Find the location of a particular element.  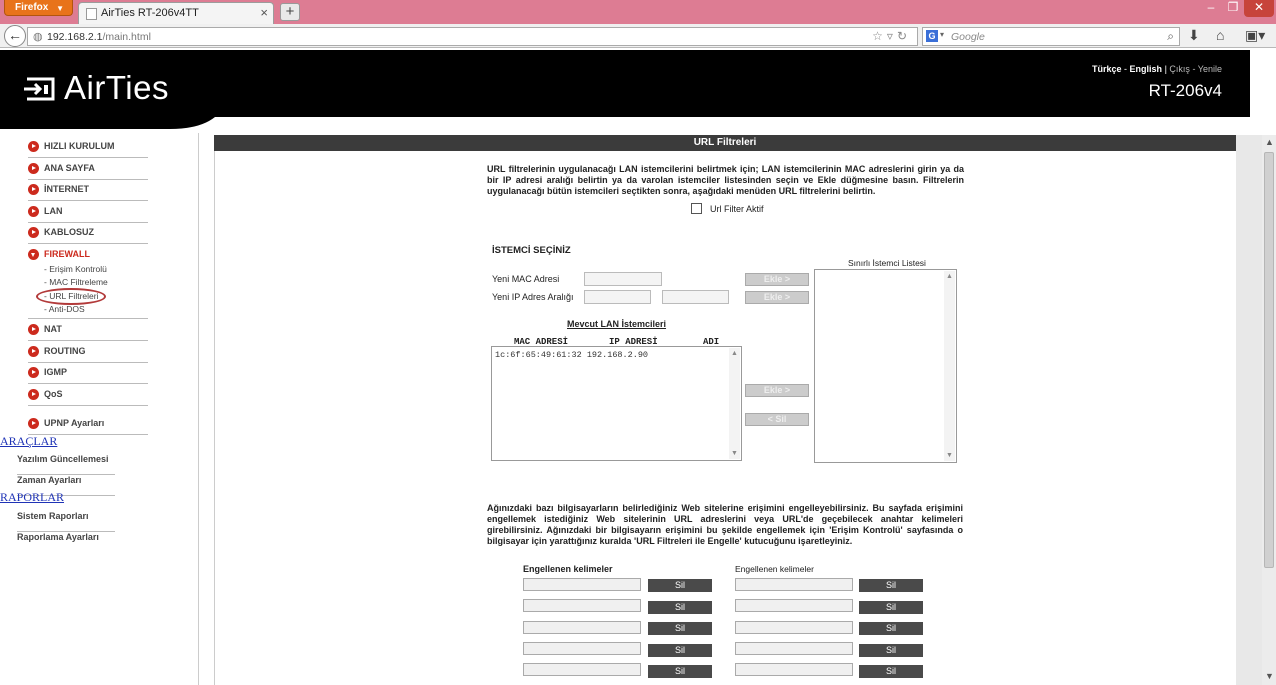

reports-item-raporlama: Raporlama Ayarları is located at coordinates (66, 542).